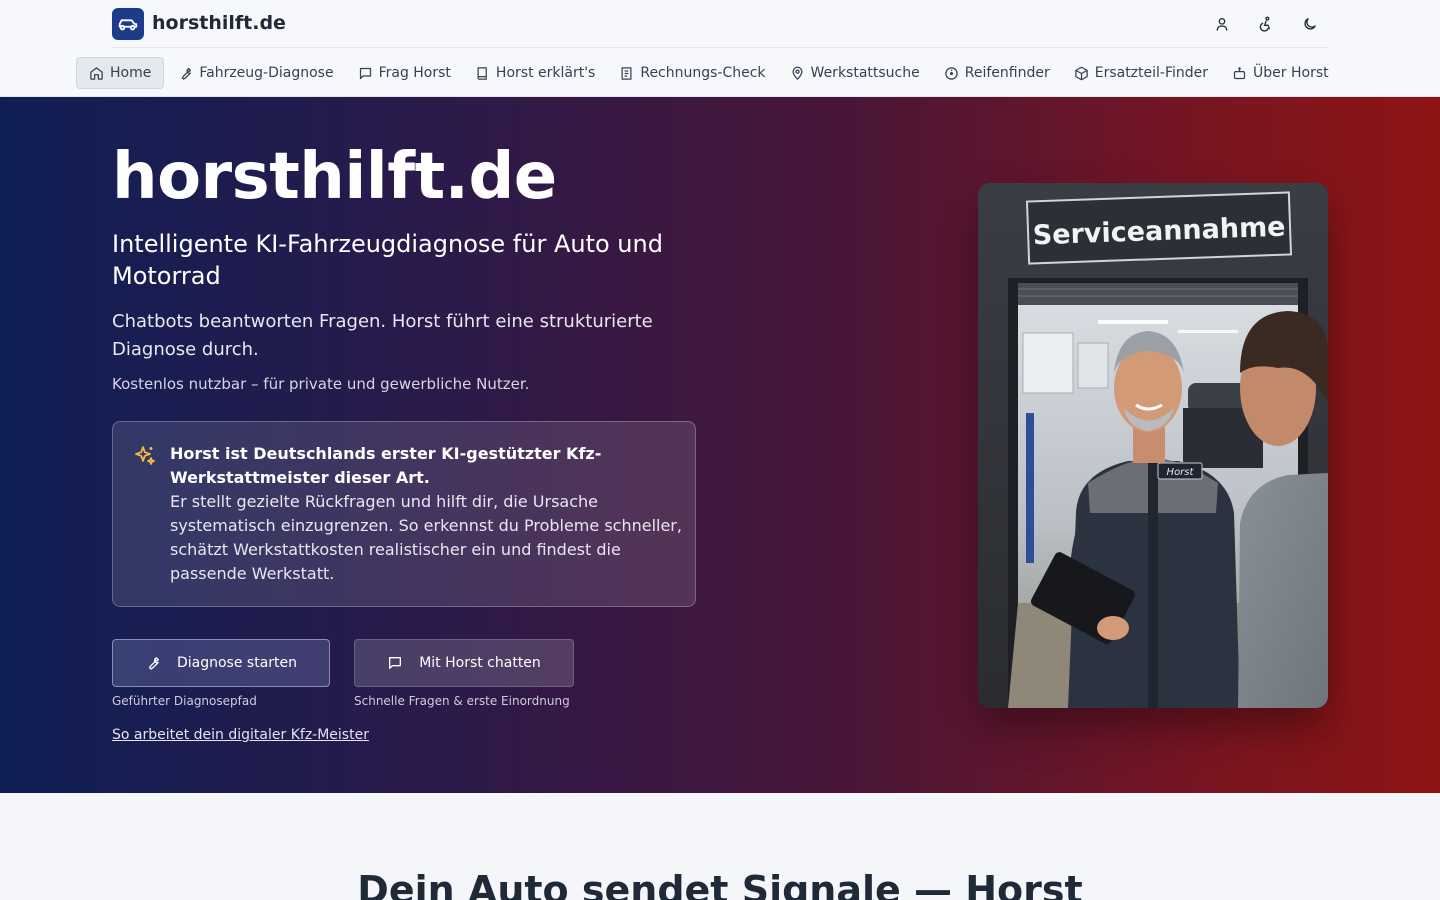 The width and height of the screenshot is (1440, 900). I want to click on home-icon, so click(96, 73).